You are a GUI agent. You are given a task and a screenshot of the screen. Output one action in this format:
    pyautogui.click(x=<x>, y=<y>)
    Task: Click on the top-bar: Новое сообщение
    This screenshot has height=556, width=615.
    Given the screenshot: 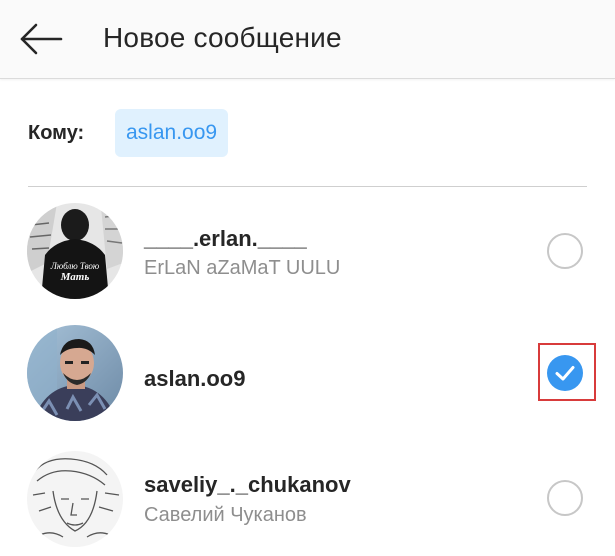 What is the action you would take?
    pyautogui.click(x=307, y=39)
    